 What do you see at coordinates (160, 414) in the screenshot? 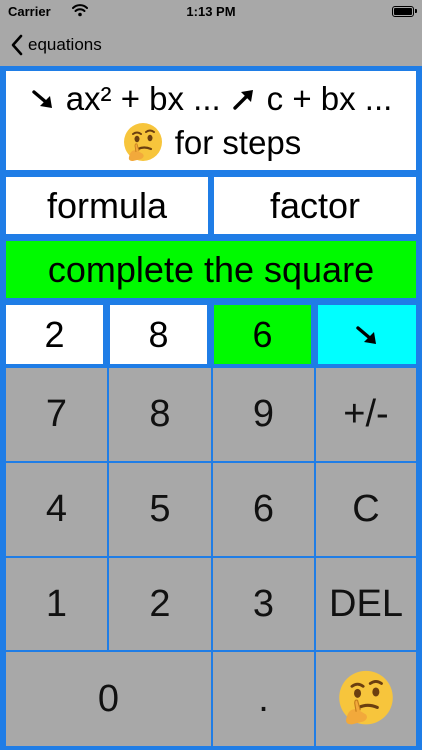
I see `key-8: 8` at bounding box center [160, 414].